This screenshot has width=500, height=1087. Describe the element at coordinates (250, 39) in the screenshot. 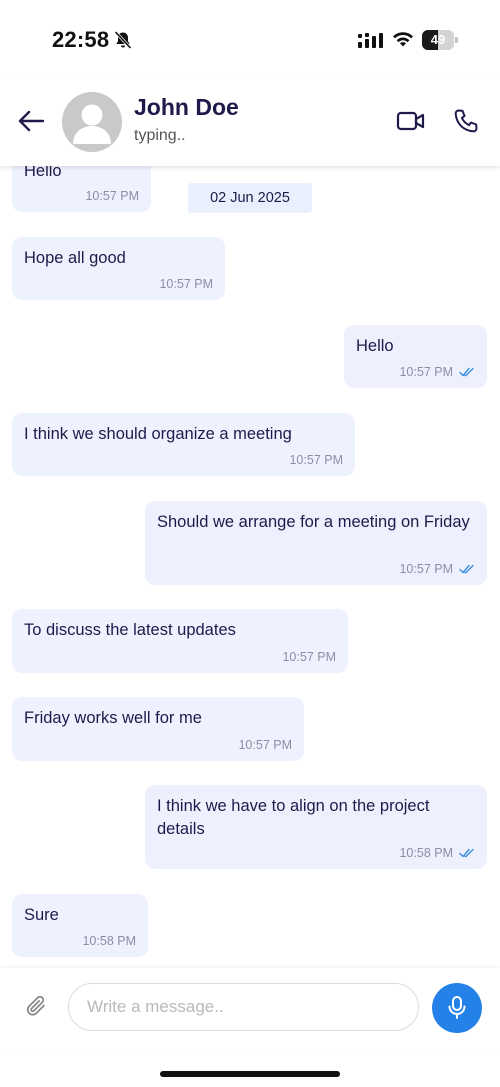

I see `status-bar: 22:58 49` at that location.